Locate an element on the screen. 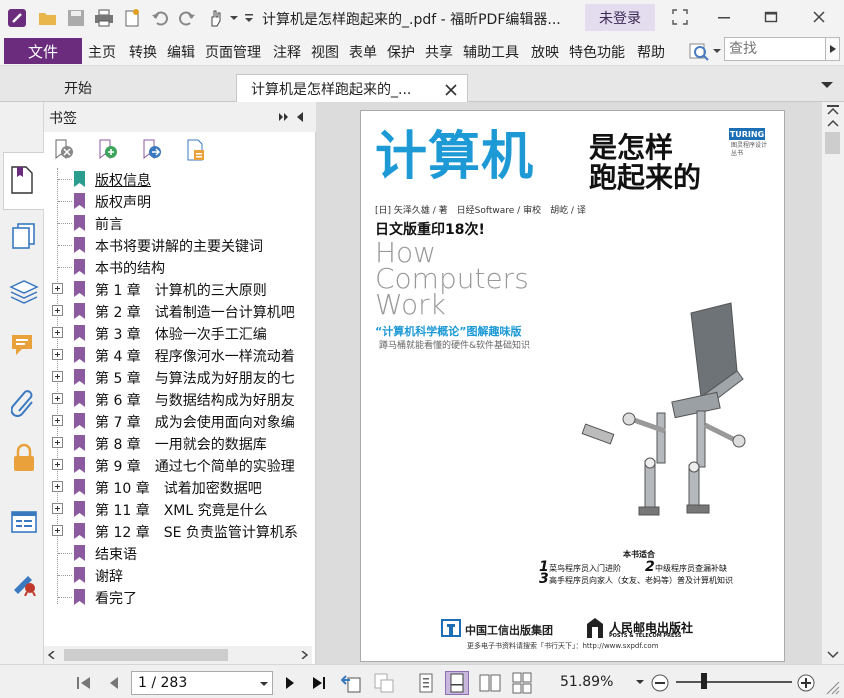 The image size is (844, 698). bookmark-item: 谢辞 is located at coordinates (178, 575).